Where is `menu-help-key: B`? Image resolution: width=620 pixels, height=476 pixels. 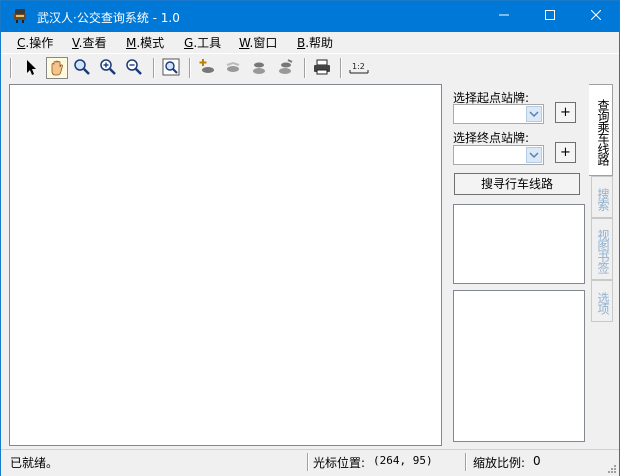
menu-help-key: B is located at coordinates (301, 43).